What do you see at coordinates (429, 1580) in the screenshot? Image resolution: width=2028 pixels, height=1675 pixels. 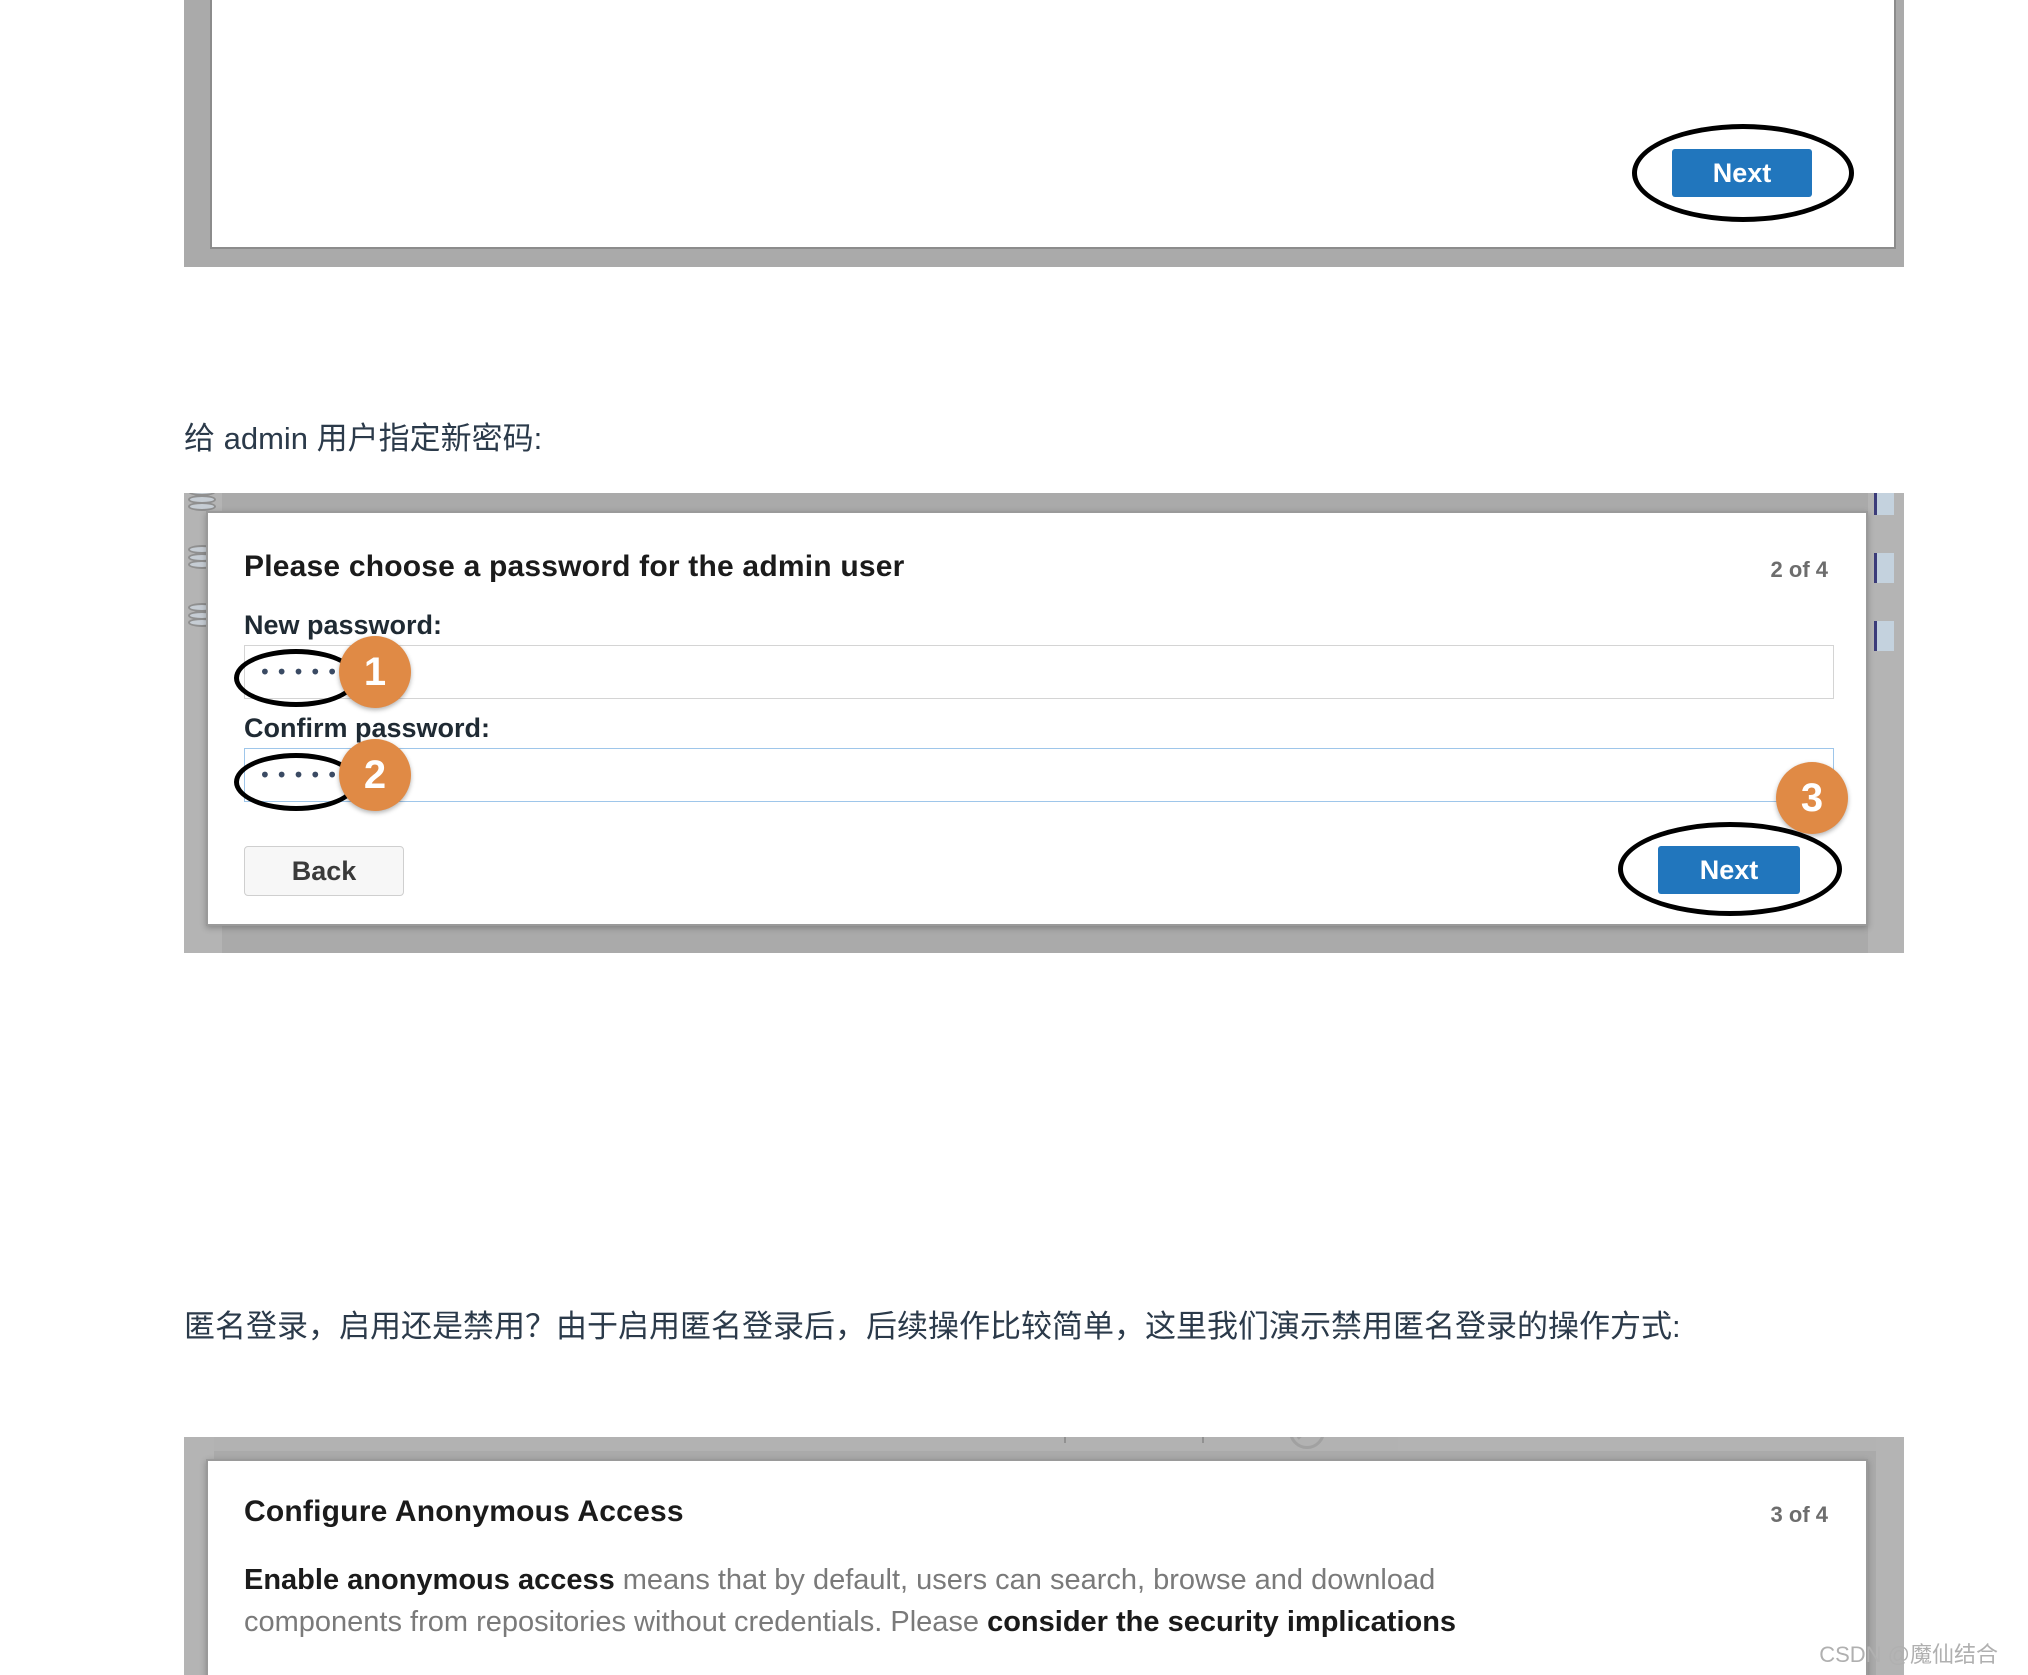 I see `dialog-body-strong-1: Enable anonymous access` at bounding box center [429, 1580].